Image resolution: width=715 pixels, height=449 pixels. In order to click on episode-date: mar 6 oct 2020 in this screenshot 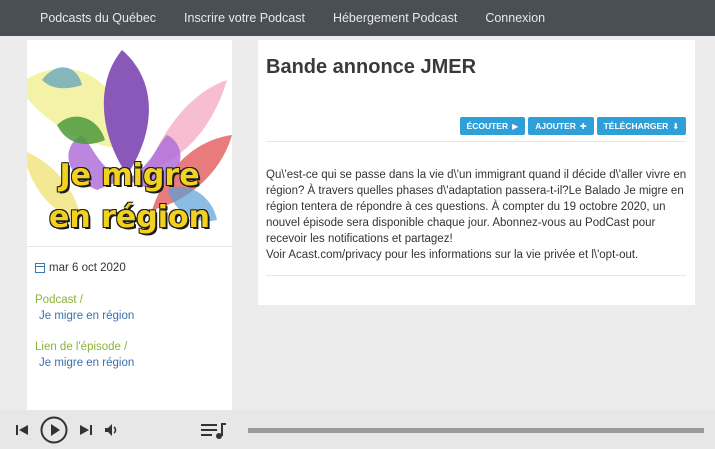, I will do `click(80, 268)`.